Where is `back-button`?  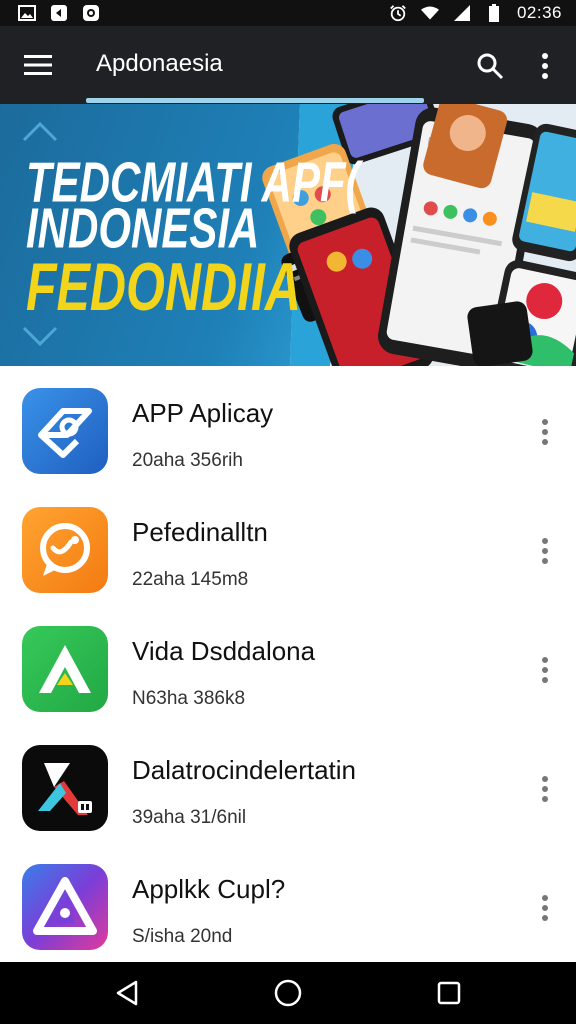
back-button is located at coordinates (127, 993).